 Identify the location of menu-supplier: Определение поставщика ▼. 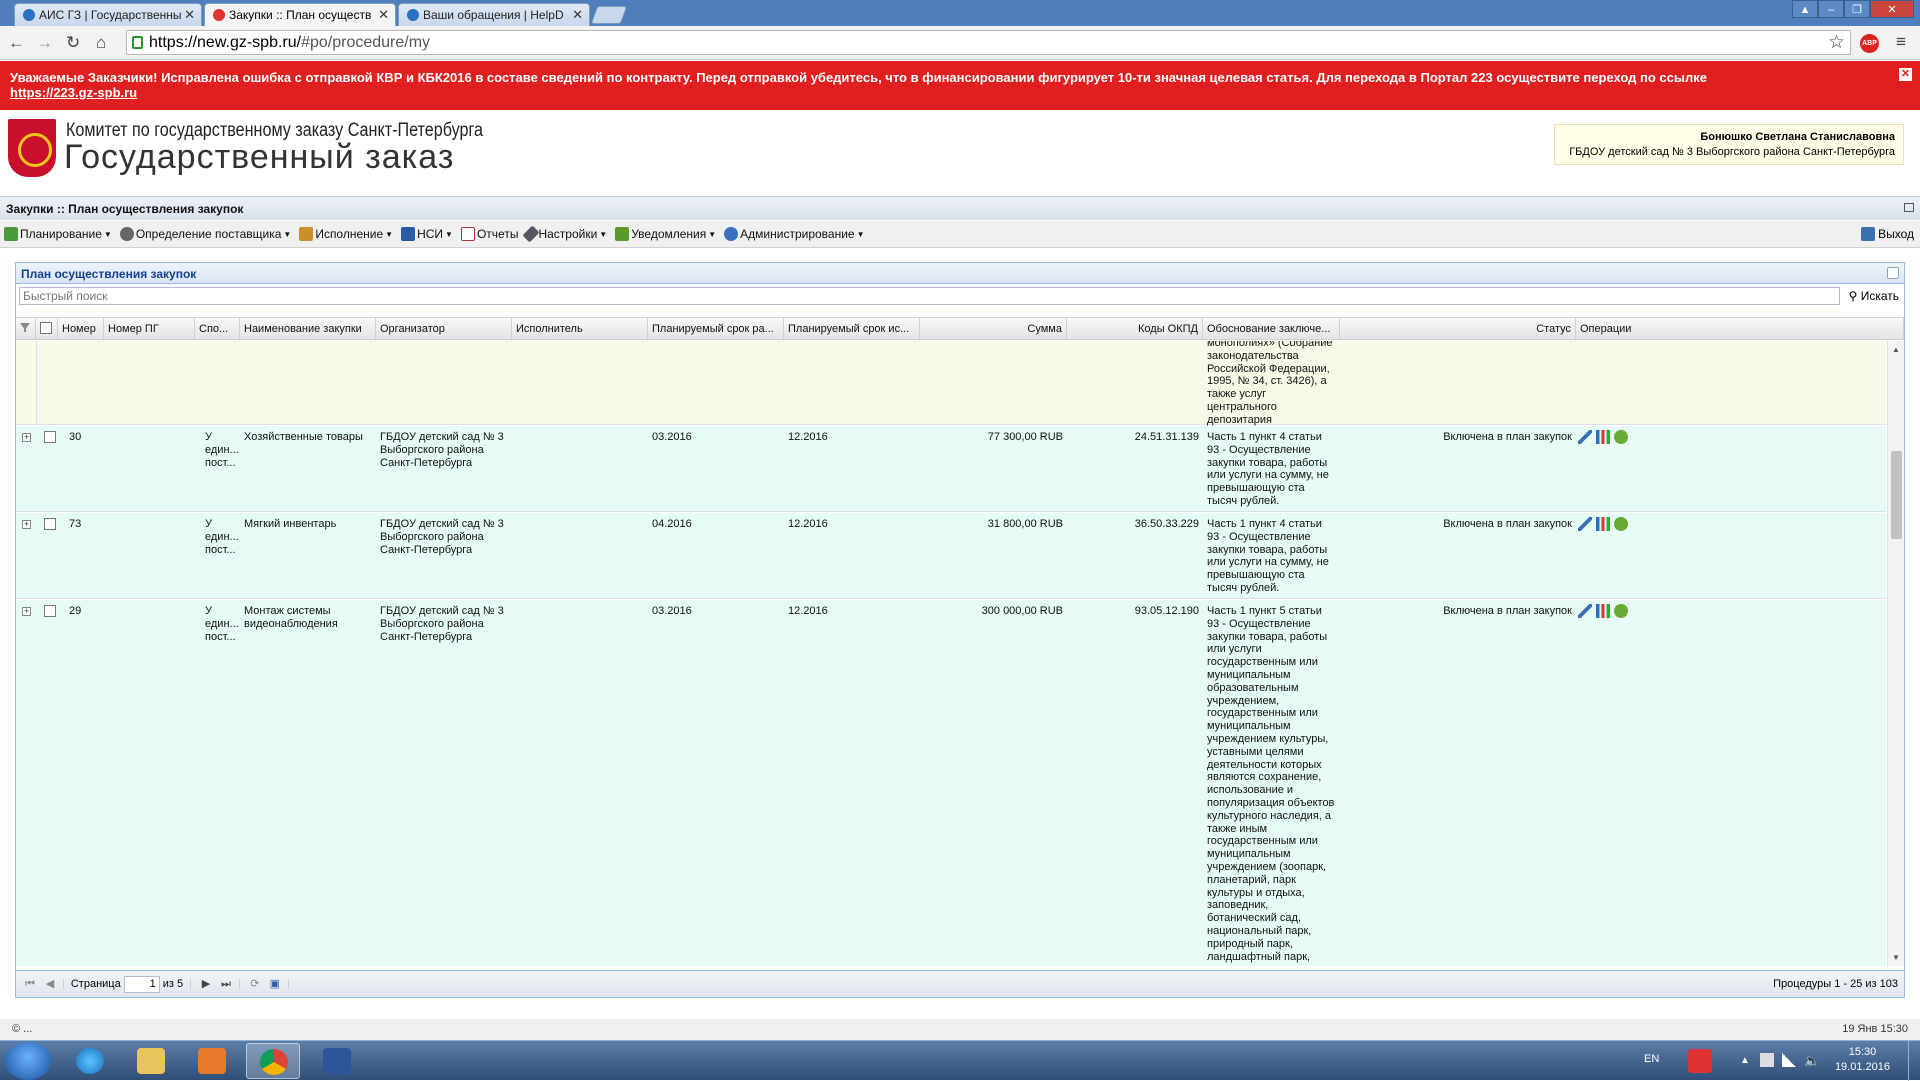
(205, 234).